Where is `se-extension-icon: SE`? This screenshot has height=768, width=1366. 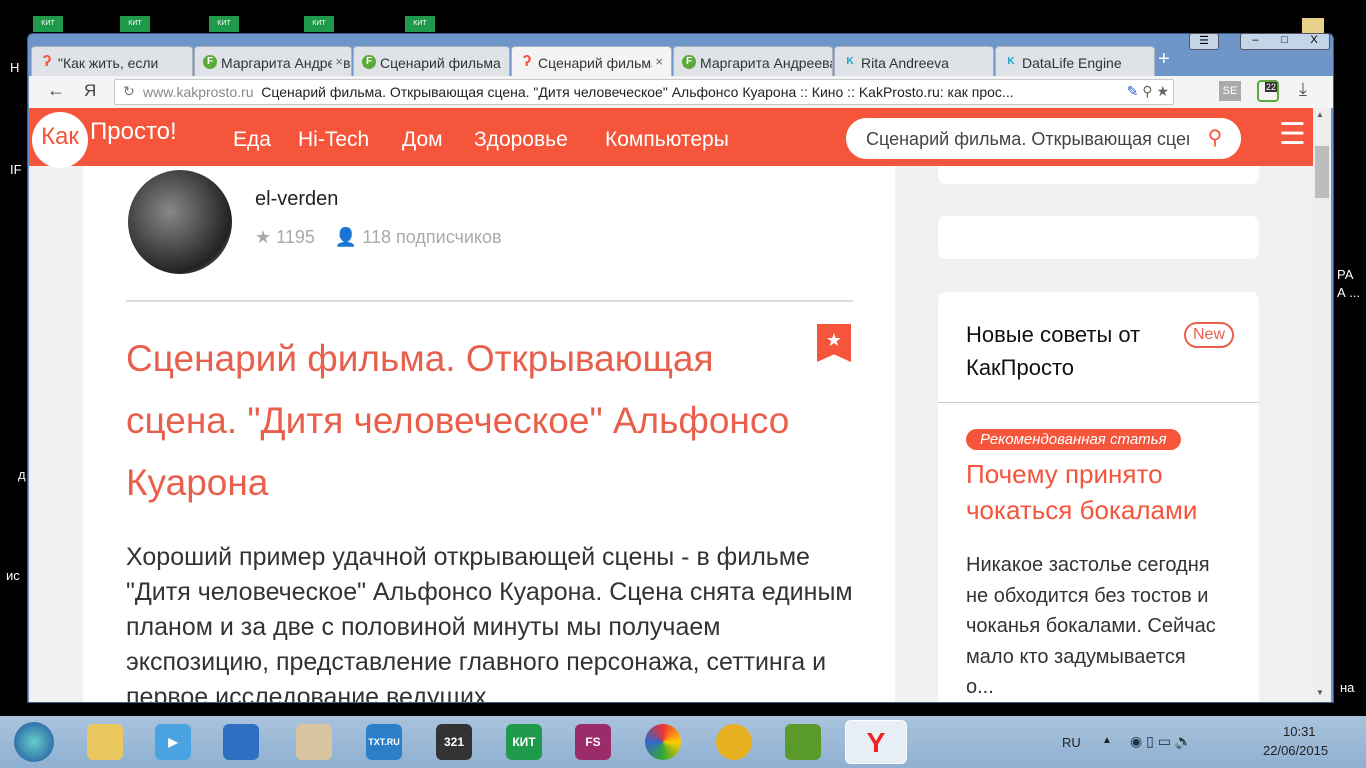
se-extension-icon: SE is located at coordinates (1230, 91).